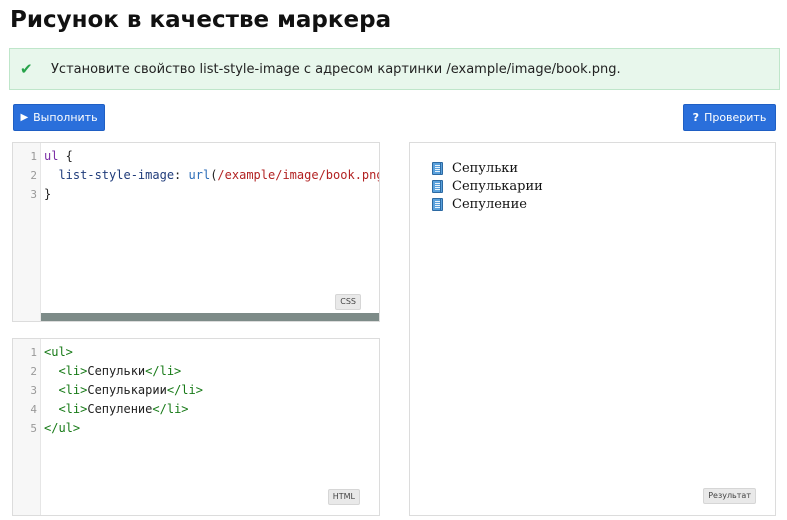 This screenshot has width=787, height=520. Describe the element at coordinates (116, 175) in the screenshot. I see `css-property: list-style-image` at that location.